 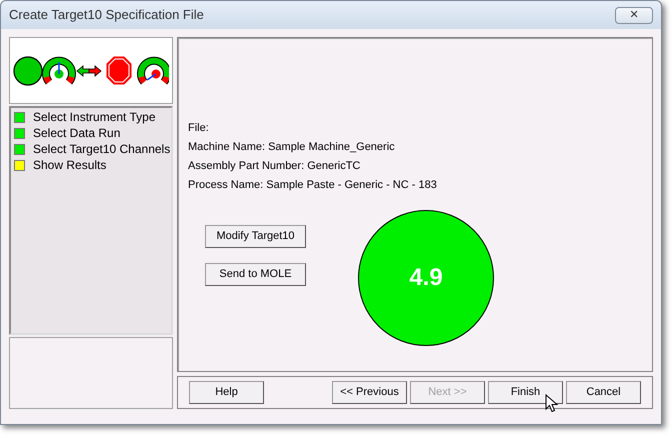 What do you see at coordinates (603, 392) in the screenshot?
I see `footer-button: Cancel` at bounding box center [603, 392].